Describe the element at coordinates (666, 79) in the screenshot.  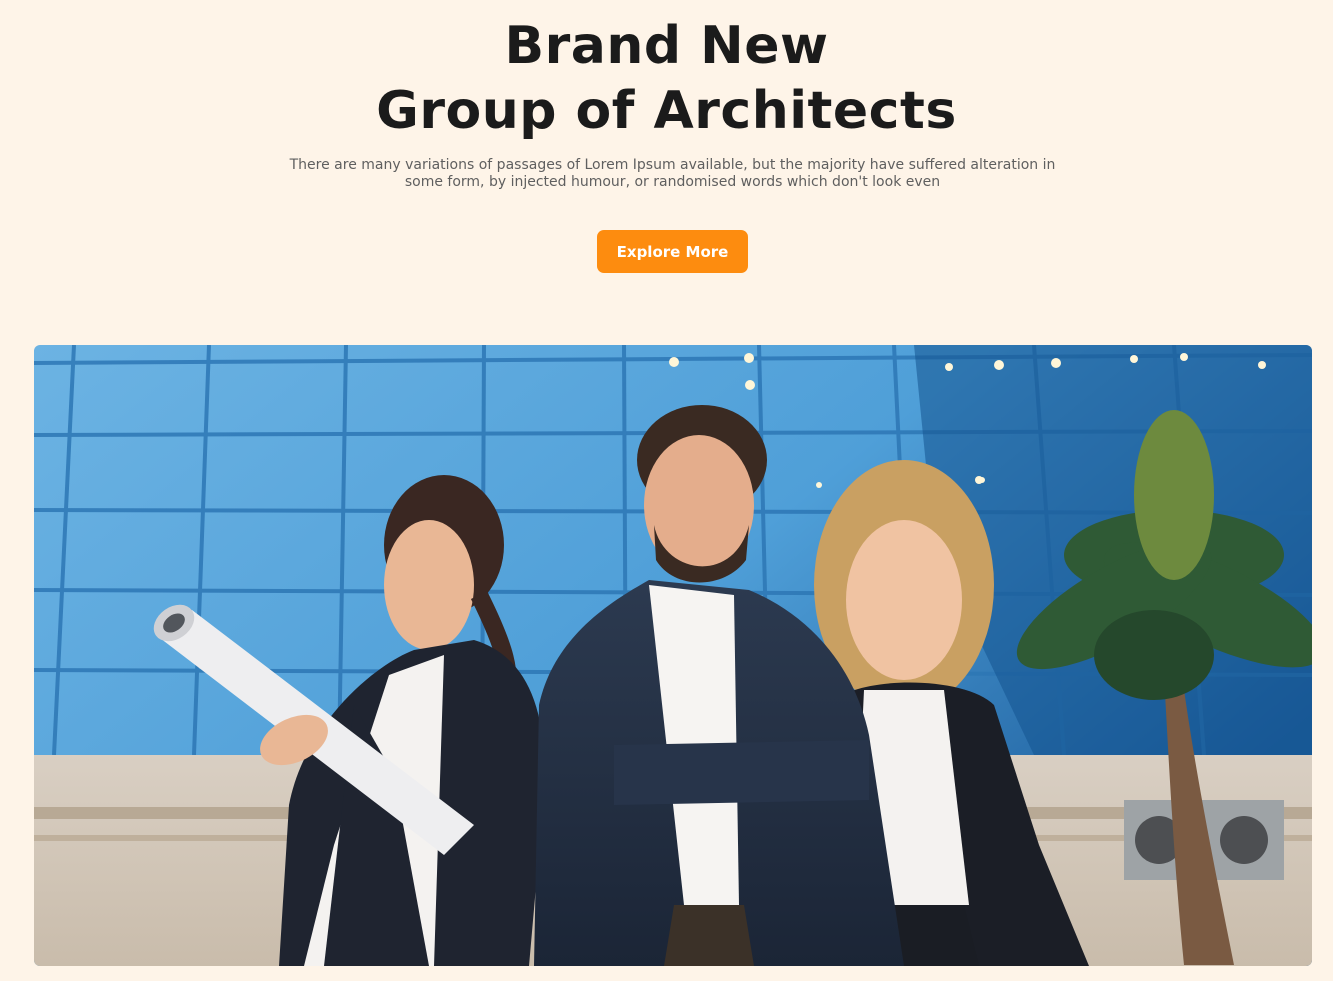
I see `hero-title: Brand New Group of Architects` at that location.